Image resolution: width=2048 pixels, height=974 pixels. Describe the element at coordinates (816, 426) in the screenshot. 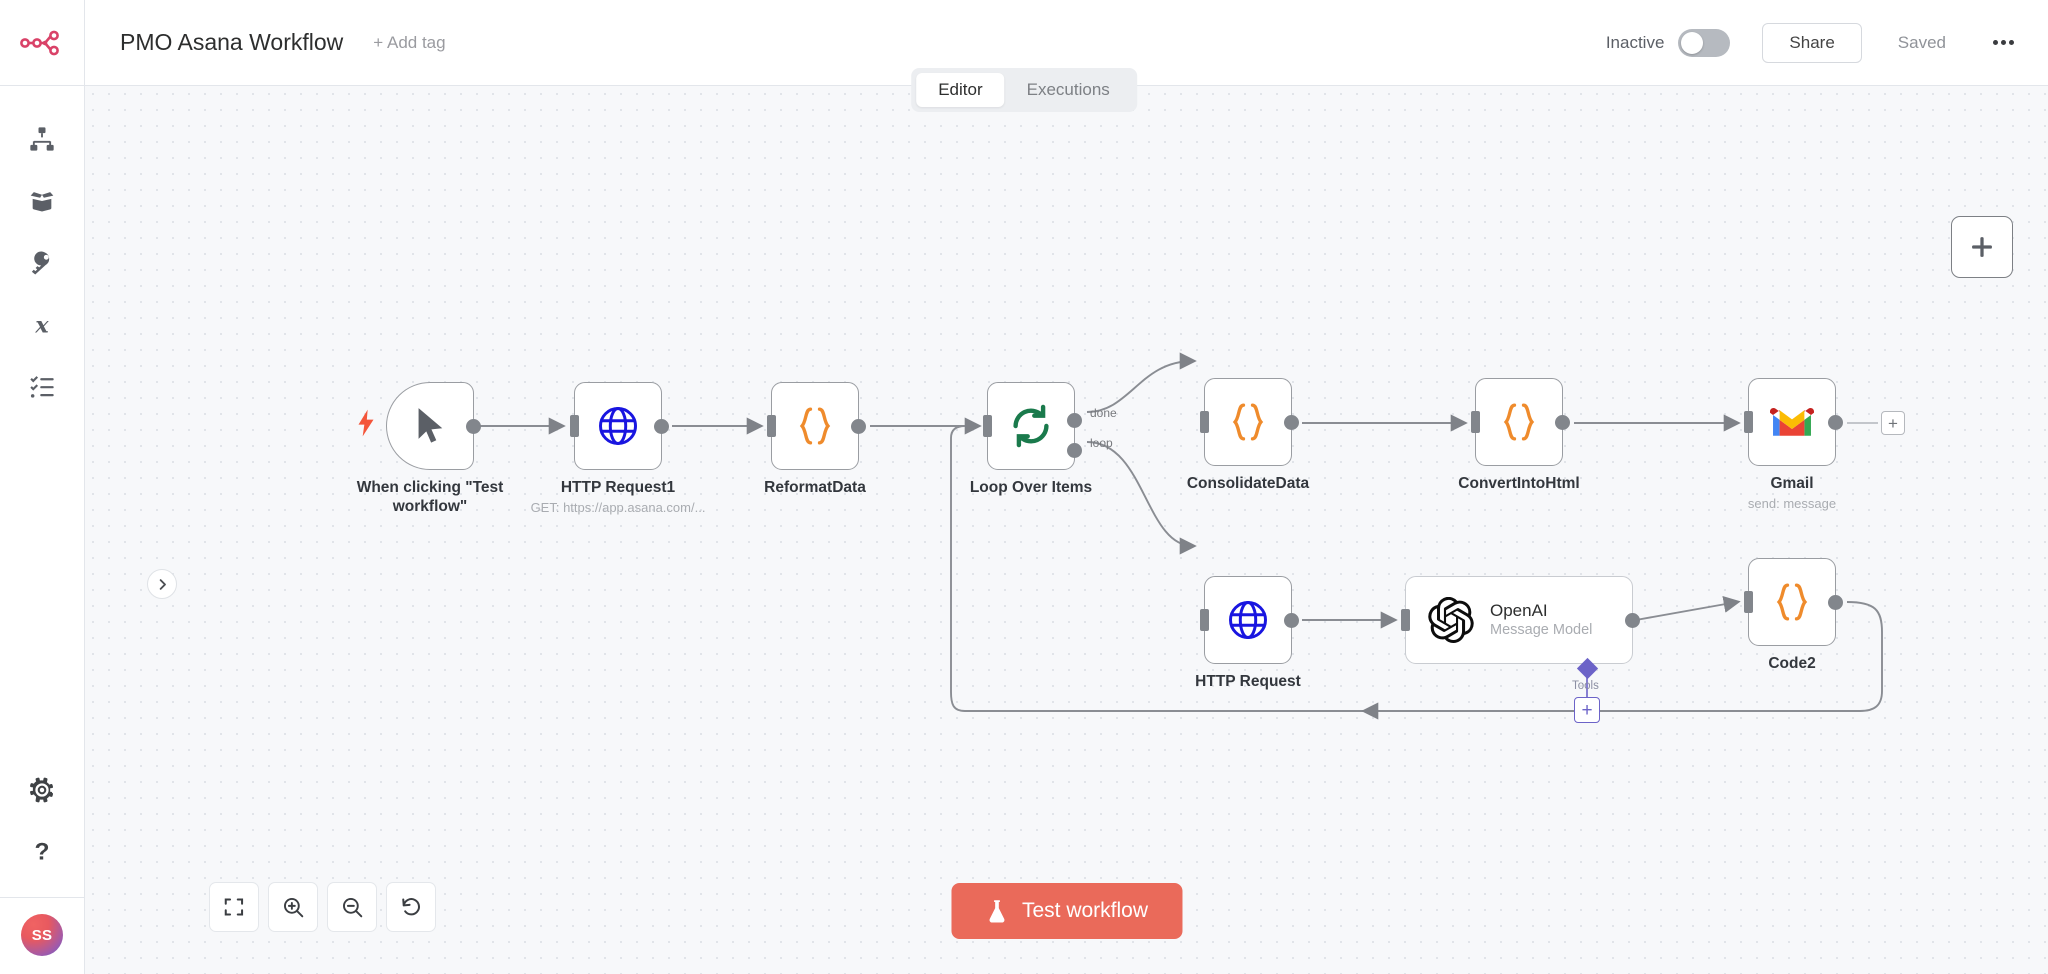

I see `node-body-reformatdata` at that location.